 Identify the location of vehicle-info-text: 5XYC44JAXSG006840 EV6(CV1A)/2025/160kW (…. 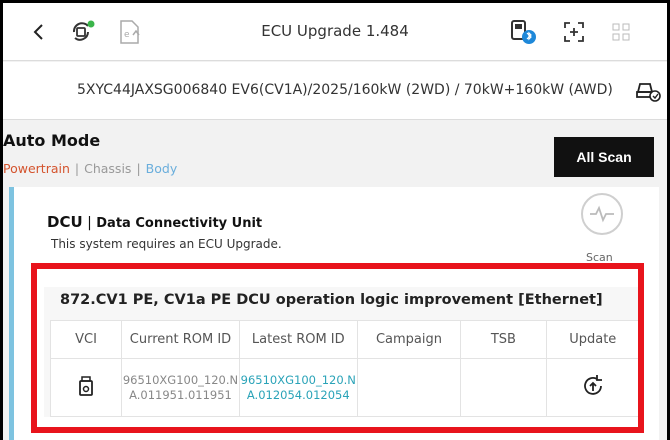
(345, 90).